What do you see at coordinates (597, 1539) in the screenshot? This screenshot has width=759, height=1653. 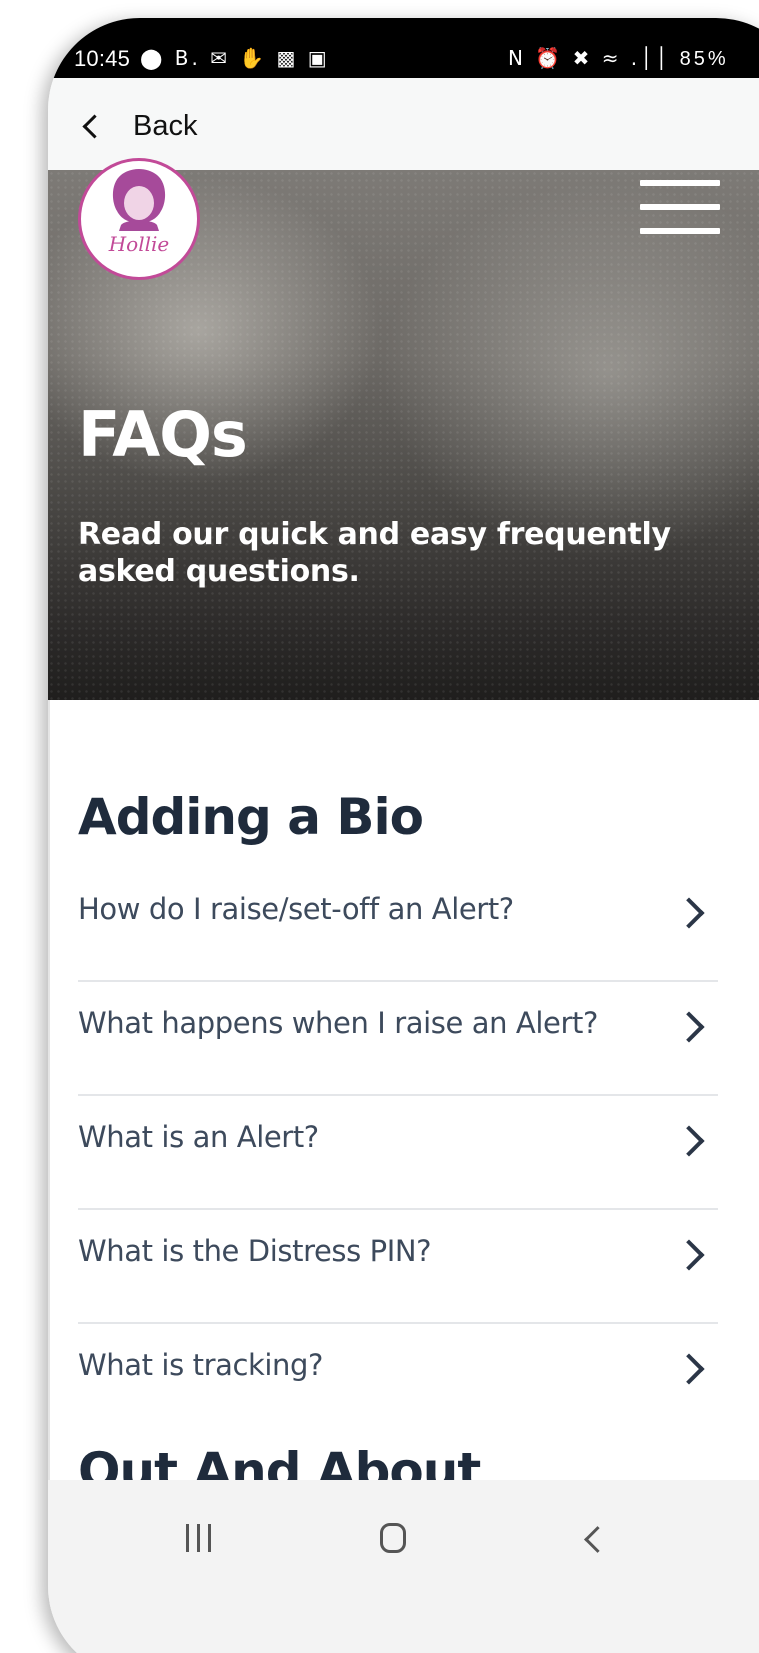 I see `back-arrow-icon` at bounding box center [597, 1539].